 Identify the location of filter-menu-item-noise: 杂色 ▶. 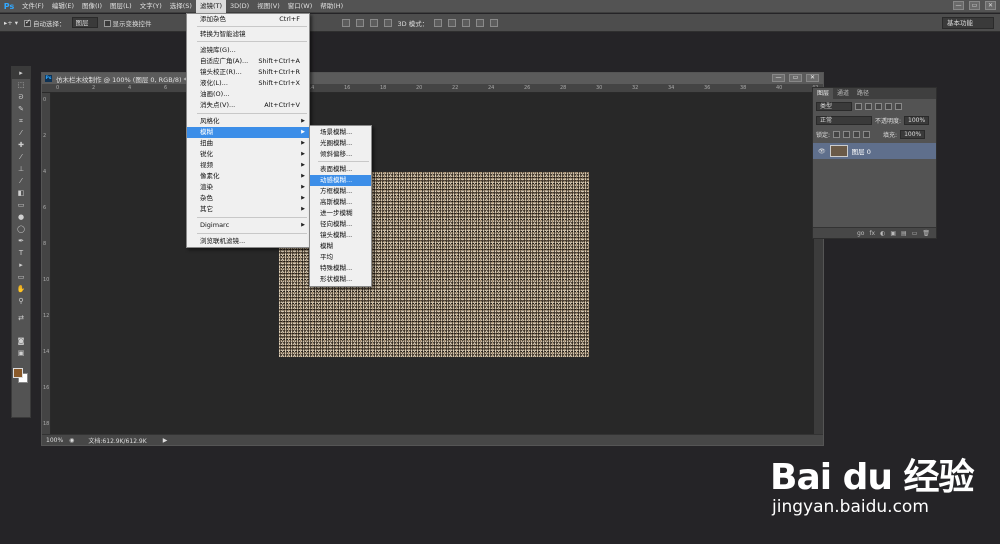
(248, 198).